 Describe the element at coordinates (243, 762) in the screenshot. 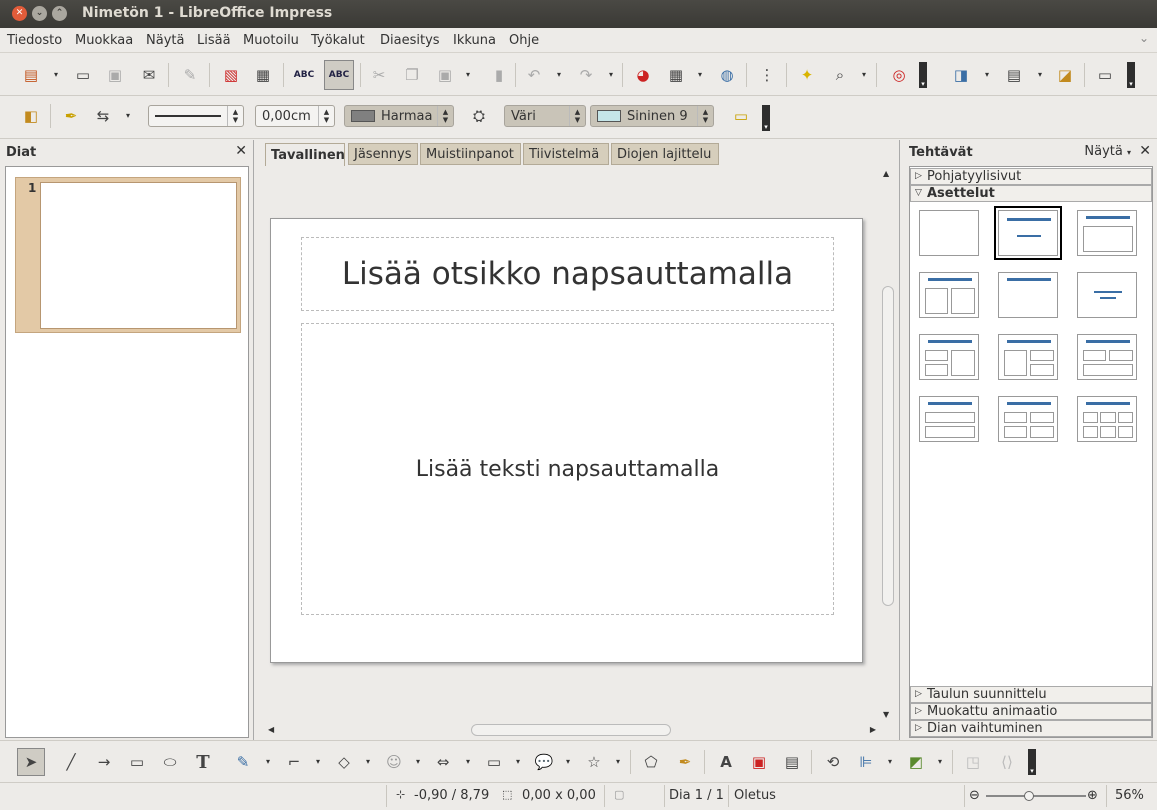

I see `curve-icon: ✎` at that location.